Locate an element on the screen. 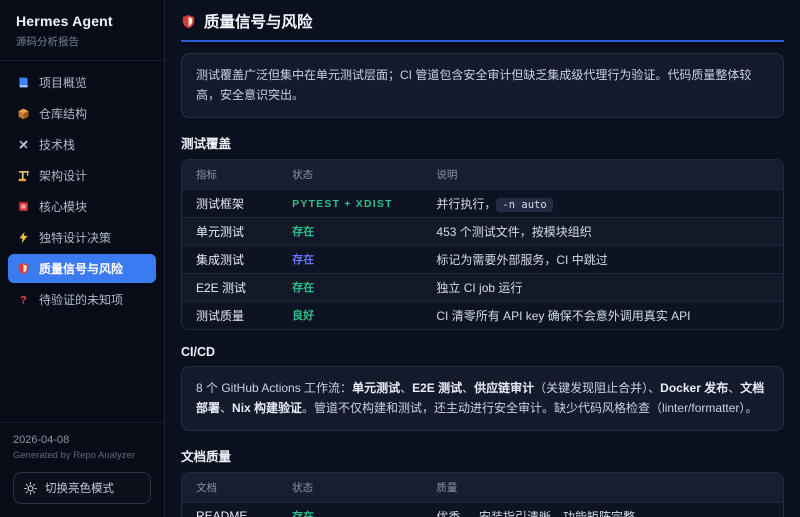  section-heading-test-coverage: 测试覆盖 is located at coordinates (206, 143).